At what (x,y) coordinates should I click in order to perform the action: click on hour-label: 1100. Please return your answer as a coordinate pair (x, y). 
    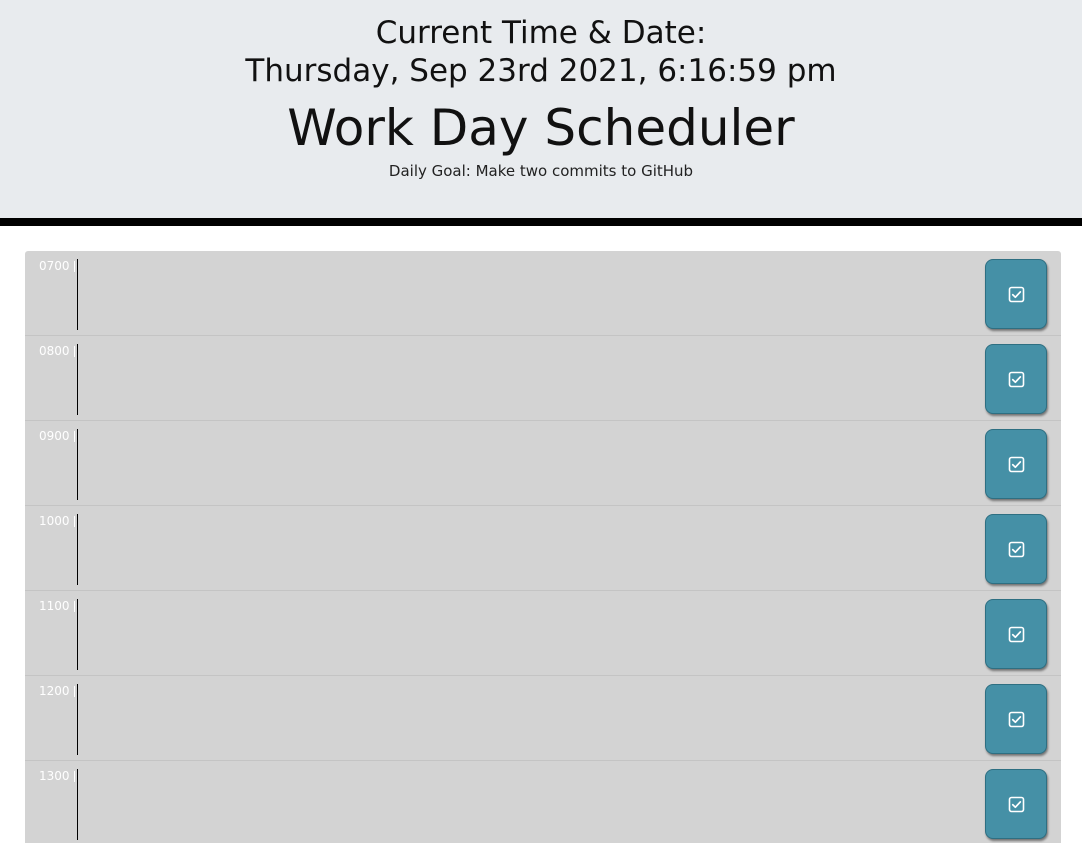
    Looking at the image, I should click on (54, 606).